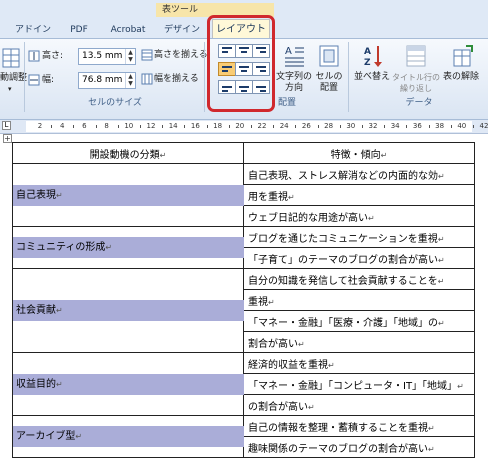 The height and width of the screenshot is (462, 488). Describe the element at coordinates (343, 176) in the screenshot. I see `feature-text: 自己表現、ストレス解消などの内面的な効` at that location.